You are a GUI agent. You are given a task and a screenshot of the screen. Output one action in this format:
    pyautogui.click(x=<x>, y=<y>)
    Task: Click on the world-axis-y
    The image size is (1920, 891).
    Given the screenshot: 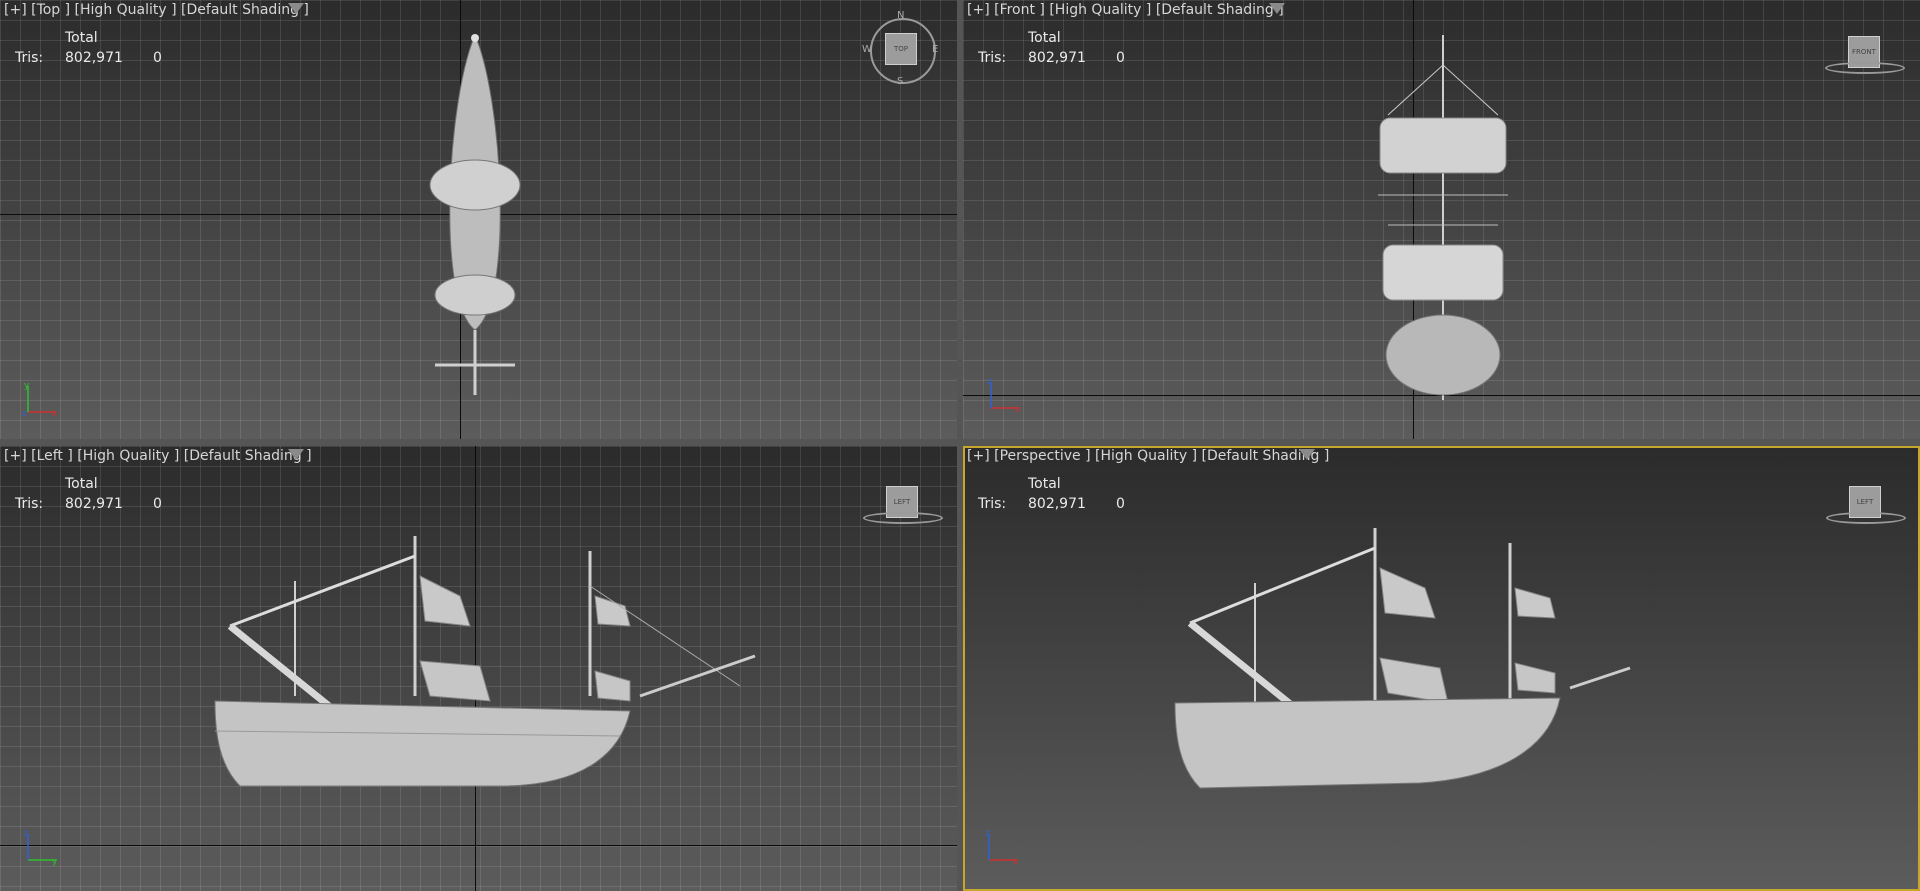 What is the action you would take?
    pyautogui.click(x=478, y=845)
    